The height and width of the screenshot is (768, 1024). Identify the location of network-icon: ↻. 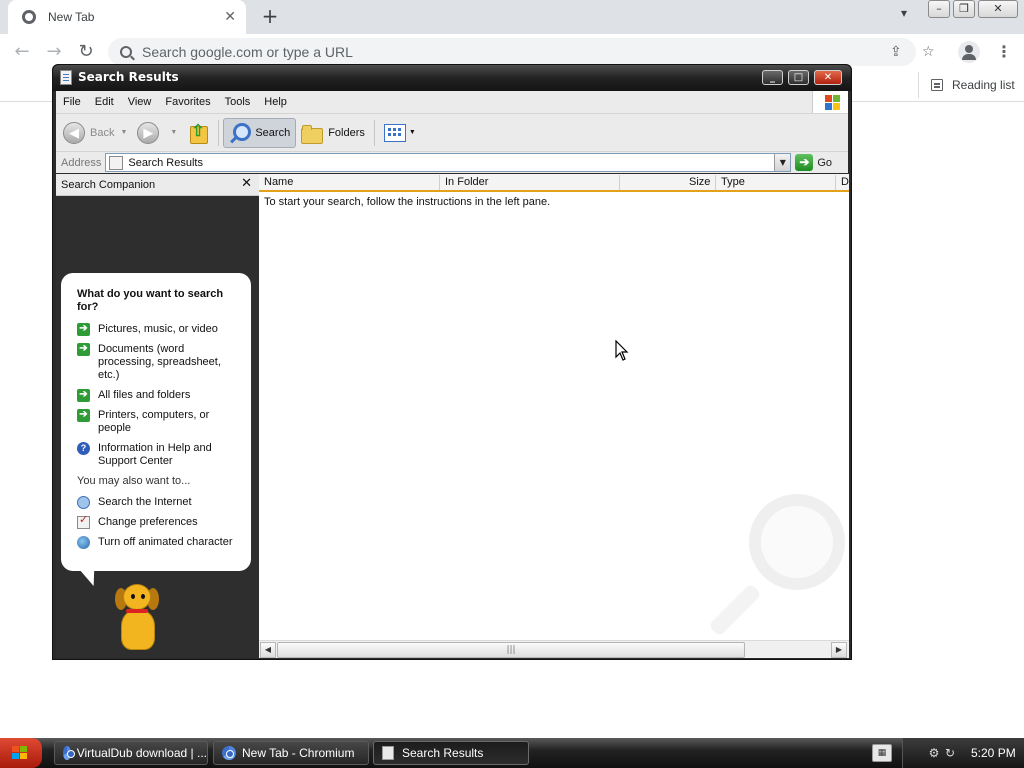
(950, 753).